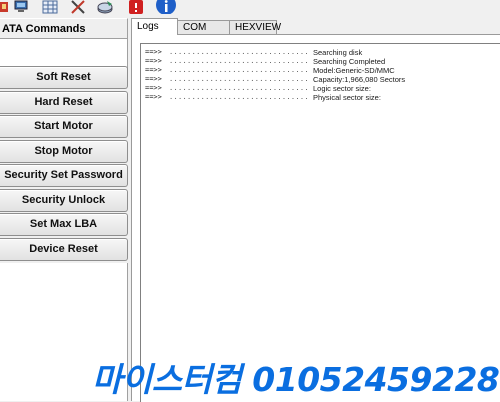  What do you see at coordinates (64, 175) in the screenshot?
I see `security-set-password-button: Security Set Password` at bounding box center [64, 175].